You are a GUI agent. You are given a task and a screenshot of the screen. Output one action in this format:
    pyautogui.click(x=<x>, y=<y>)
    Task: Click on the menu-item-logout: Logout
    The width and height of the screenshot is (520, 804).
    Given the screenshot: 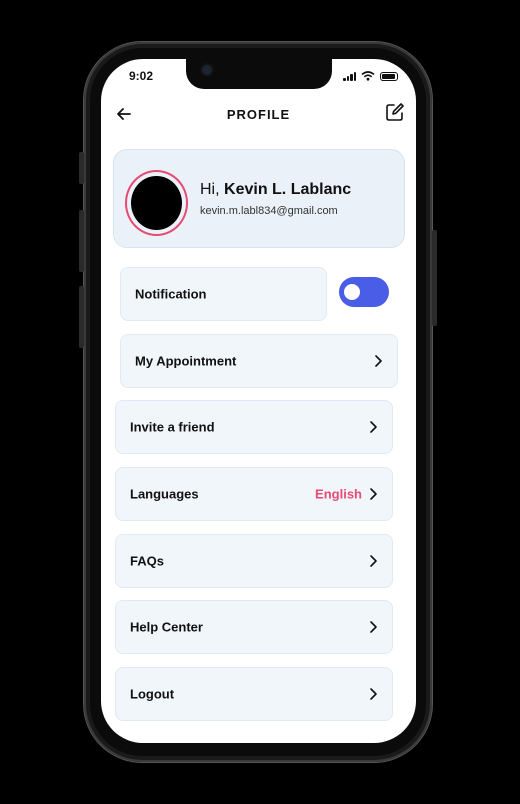 What is the action you would take?
    pyautogui.click(x=254, y=694)
    